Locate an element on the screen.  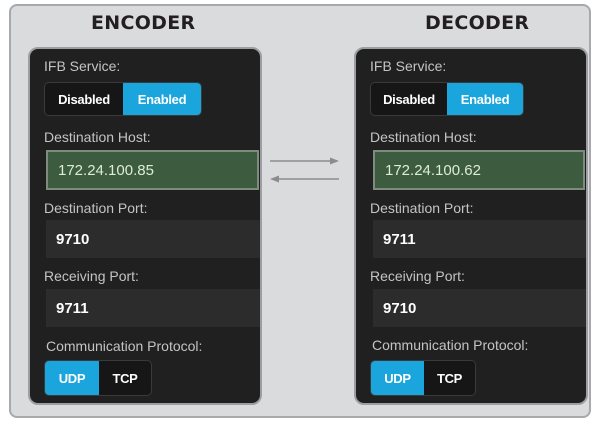
receiving-port-field: 9710 is located at coordinates (479, 308).